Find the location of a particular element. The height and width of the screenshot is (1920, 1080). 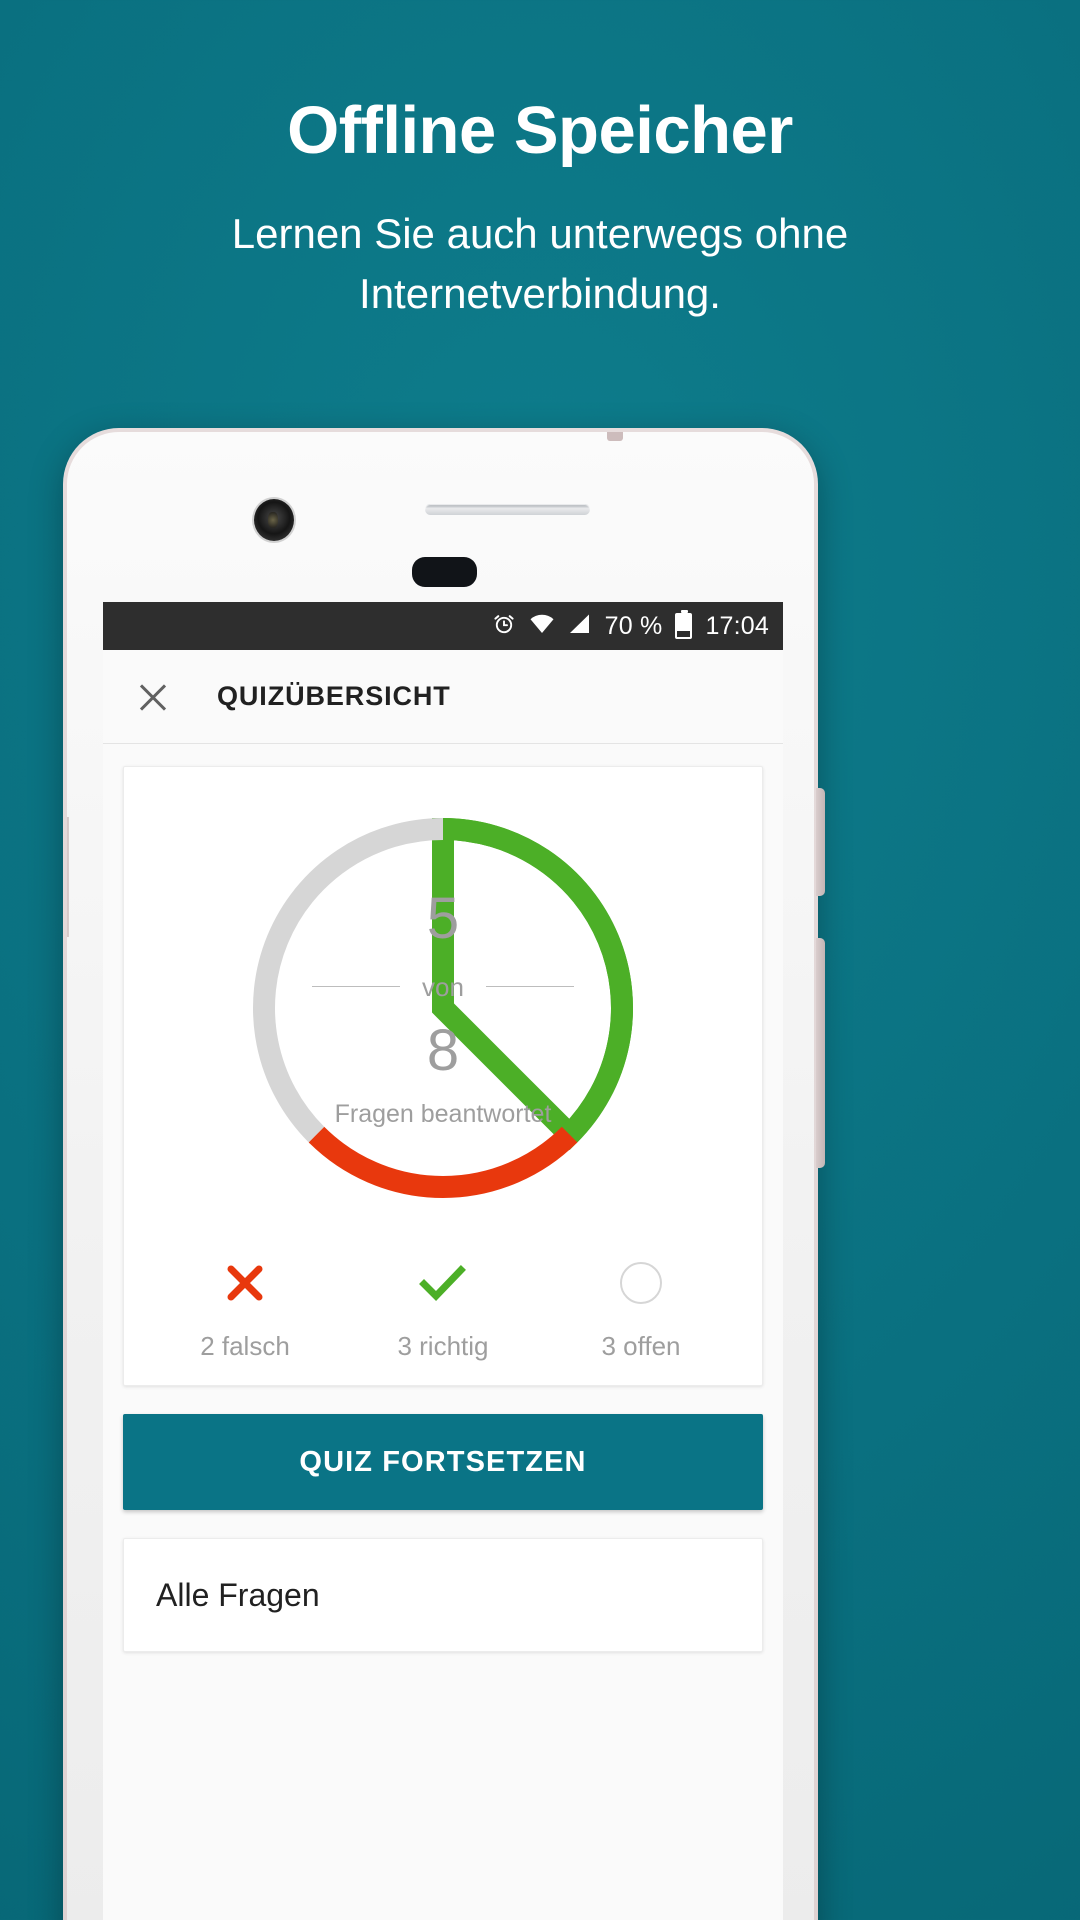

cell-signal-icon is located at coordinates (580, 626).